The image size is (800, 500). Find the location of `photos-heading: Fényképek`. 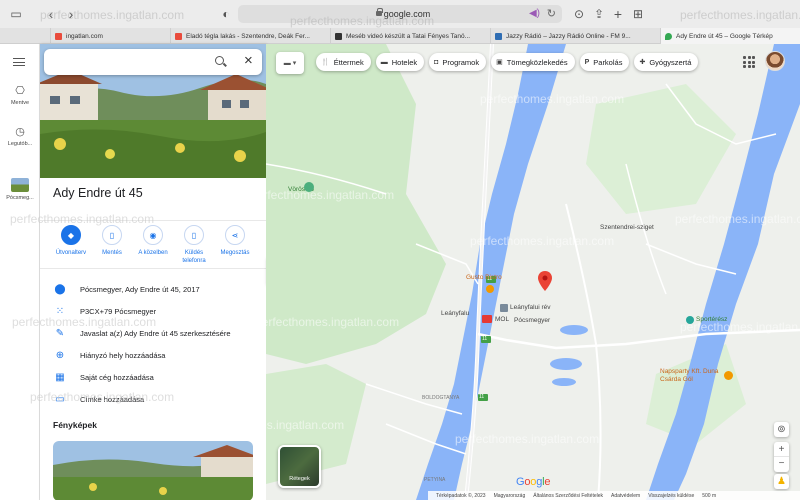

photos-heading: Fényképek is located at coordinates (75, 425).